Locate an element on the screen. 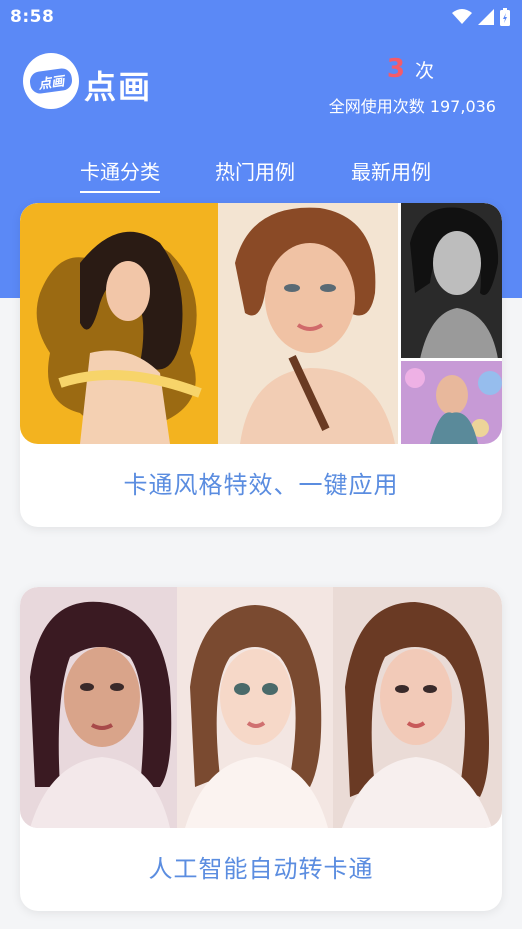 This screenshot has height=929, width=522. tab-latest-examples: 最新用例 is located at coordinates (391, 173).